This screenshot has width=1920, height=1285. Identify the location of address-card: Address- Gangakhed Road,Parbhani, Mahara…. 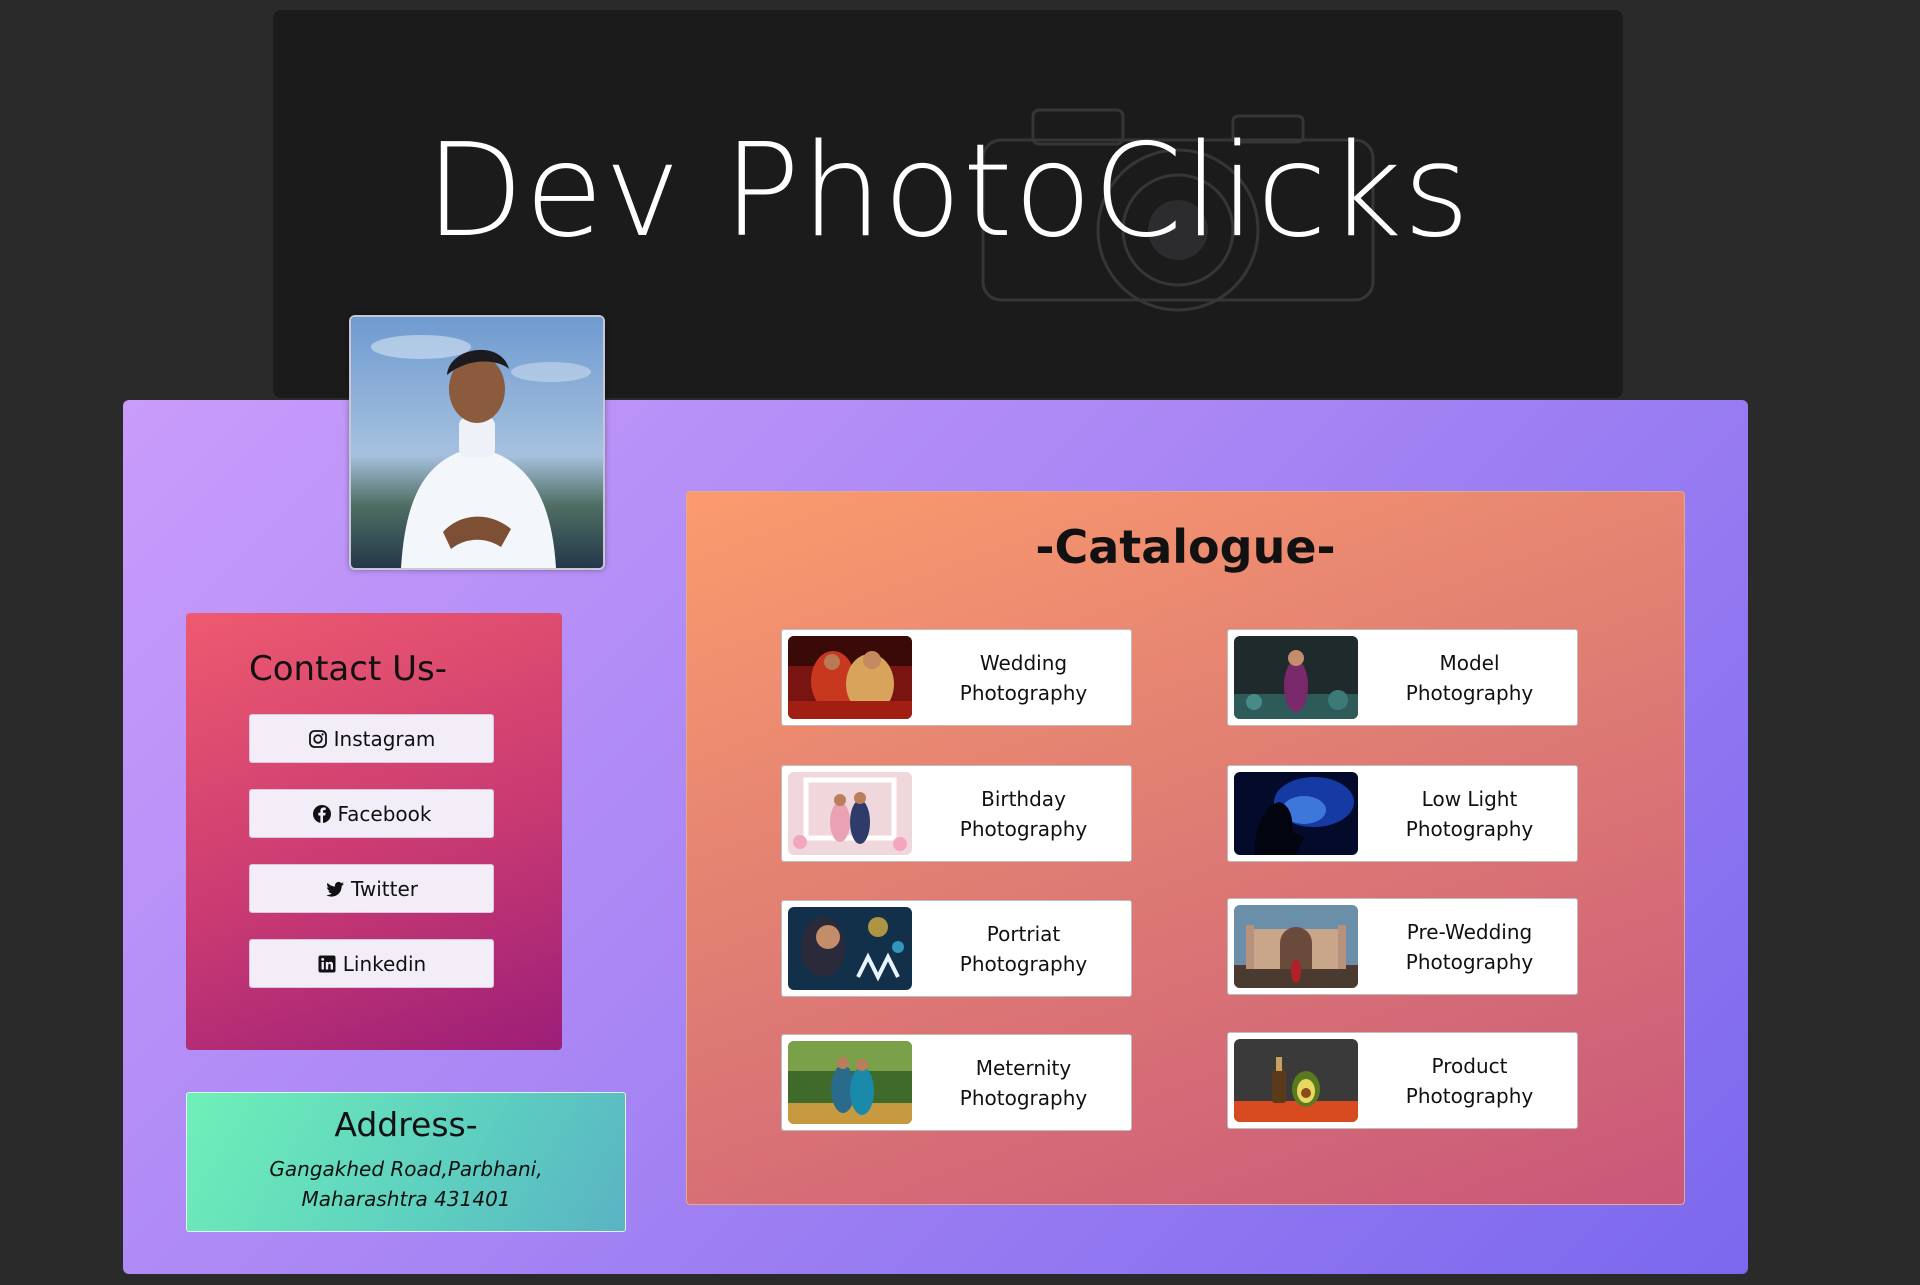
(406, 1162).